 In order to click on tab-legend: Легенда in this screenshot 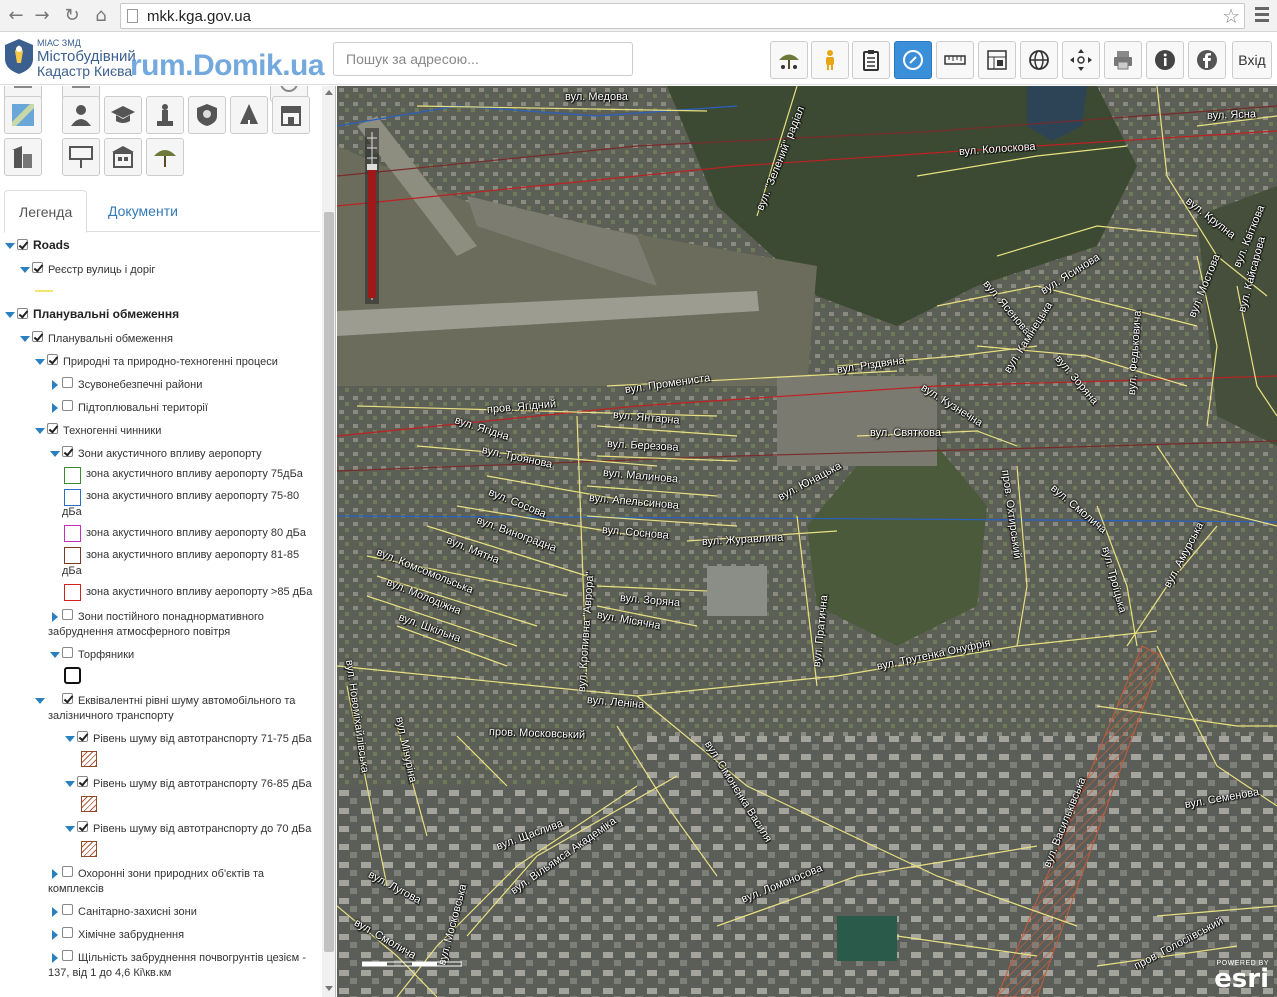, I will do `click(46, 211)`.